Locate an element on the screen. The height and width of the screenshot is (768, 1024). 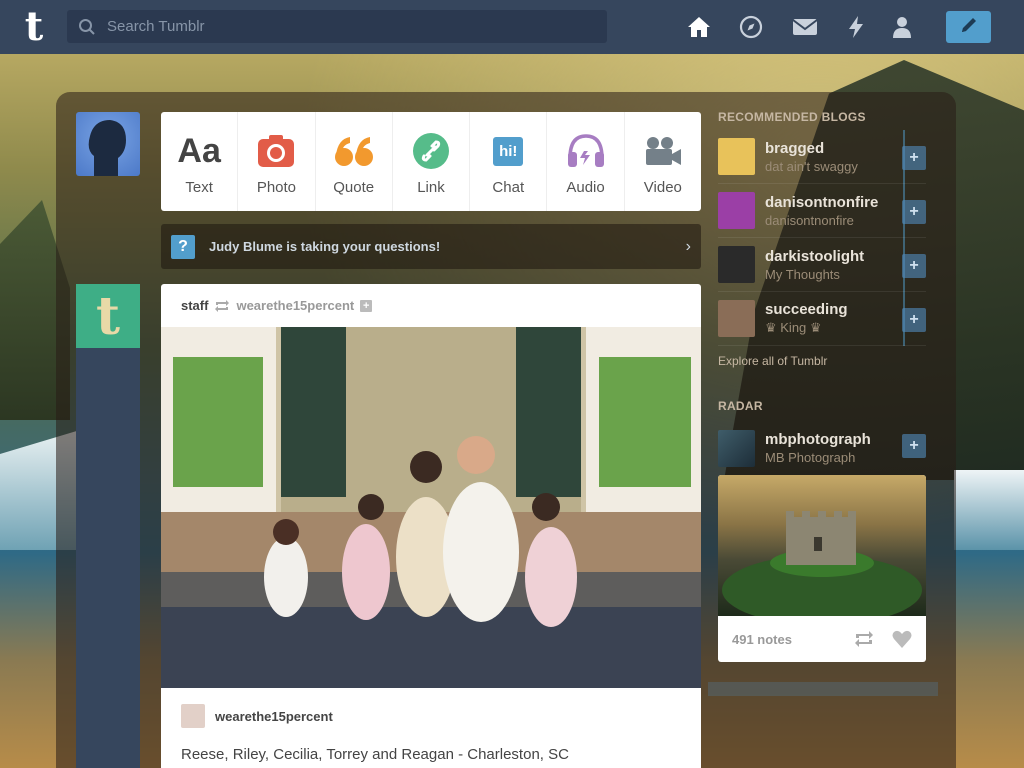
radar-follow-button: + is located at coordinates (914, 446).